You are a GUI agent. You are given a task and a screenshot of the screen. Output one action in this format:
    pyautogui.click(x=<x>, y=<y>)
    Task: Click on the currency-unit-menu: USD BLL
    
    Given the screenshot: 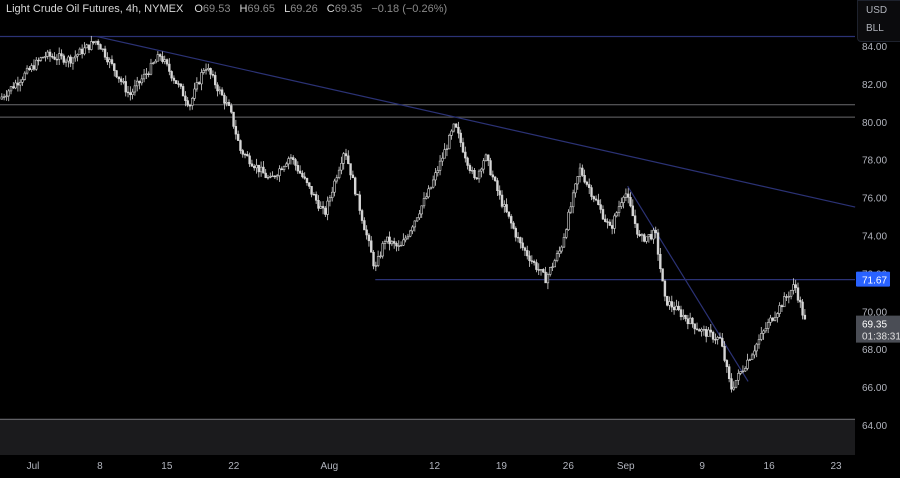 What is the action you would take?
    pyautogui.click(x=878, y=21)
    